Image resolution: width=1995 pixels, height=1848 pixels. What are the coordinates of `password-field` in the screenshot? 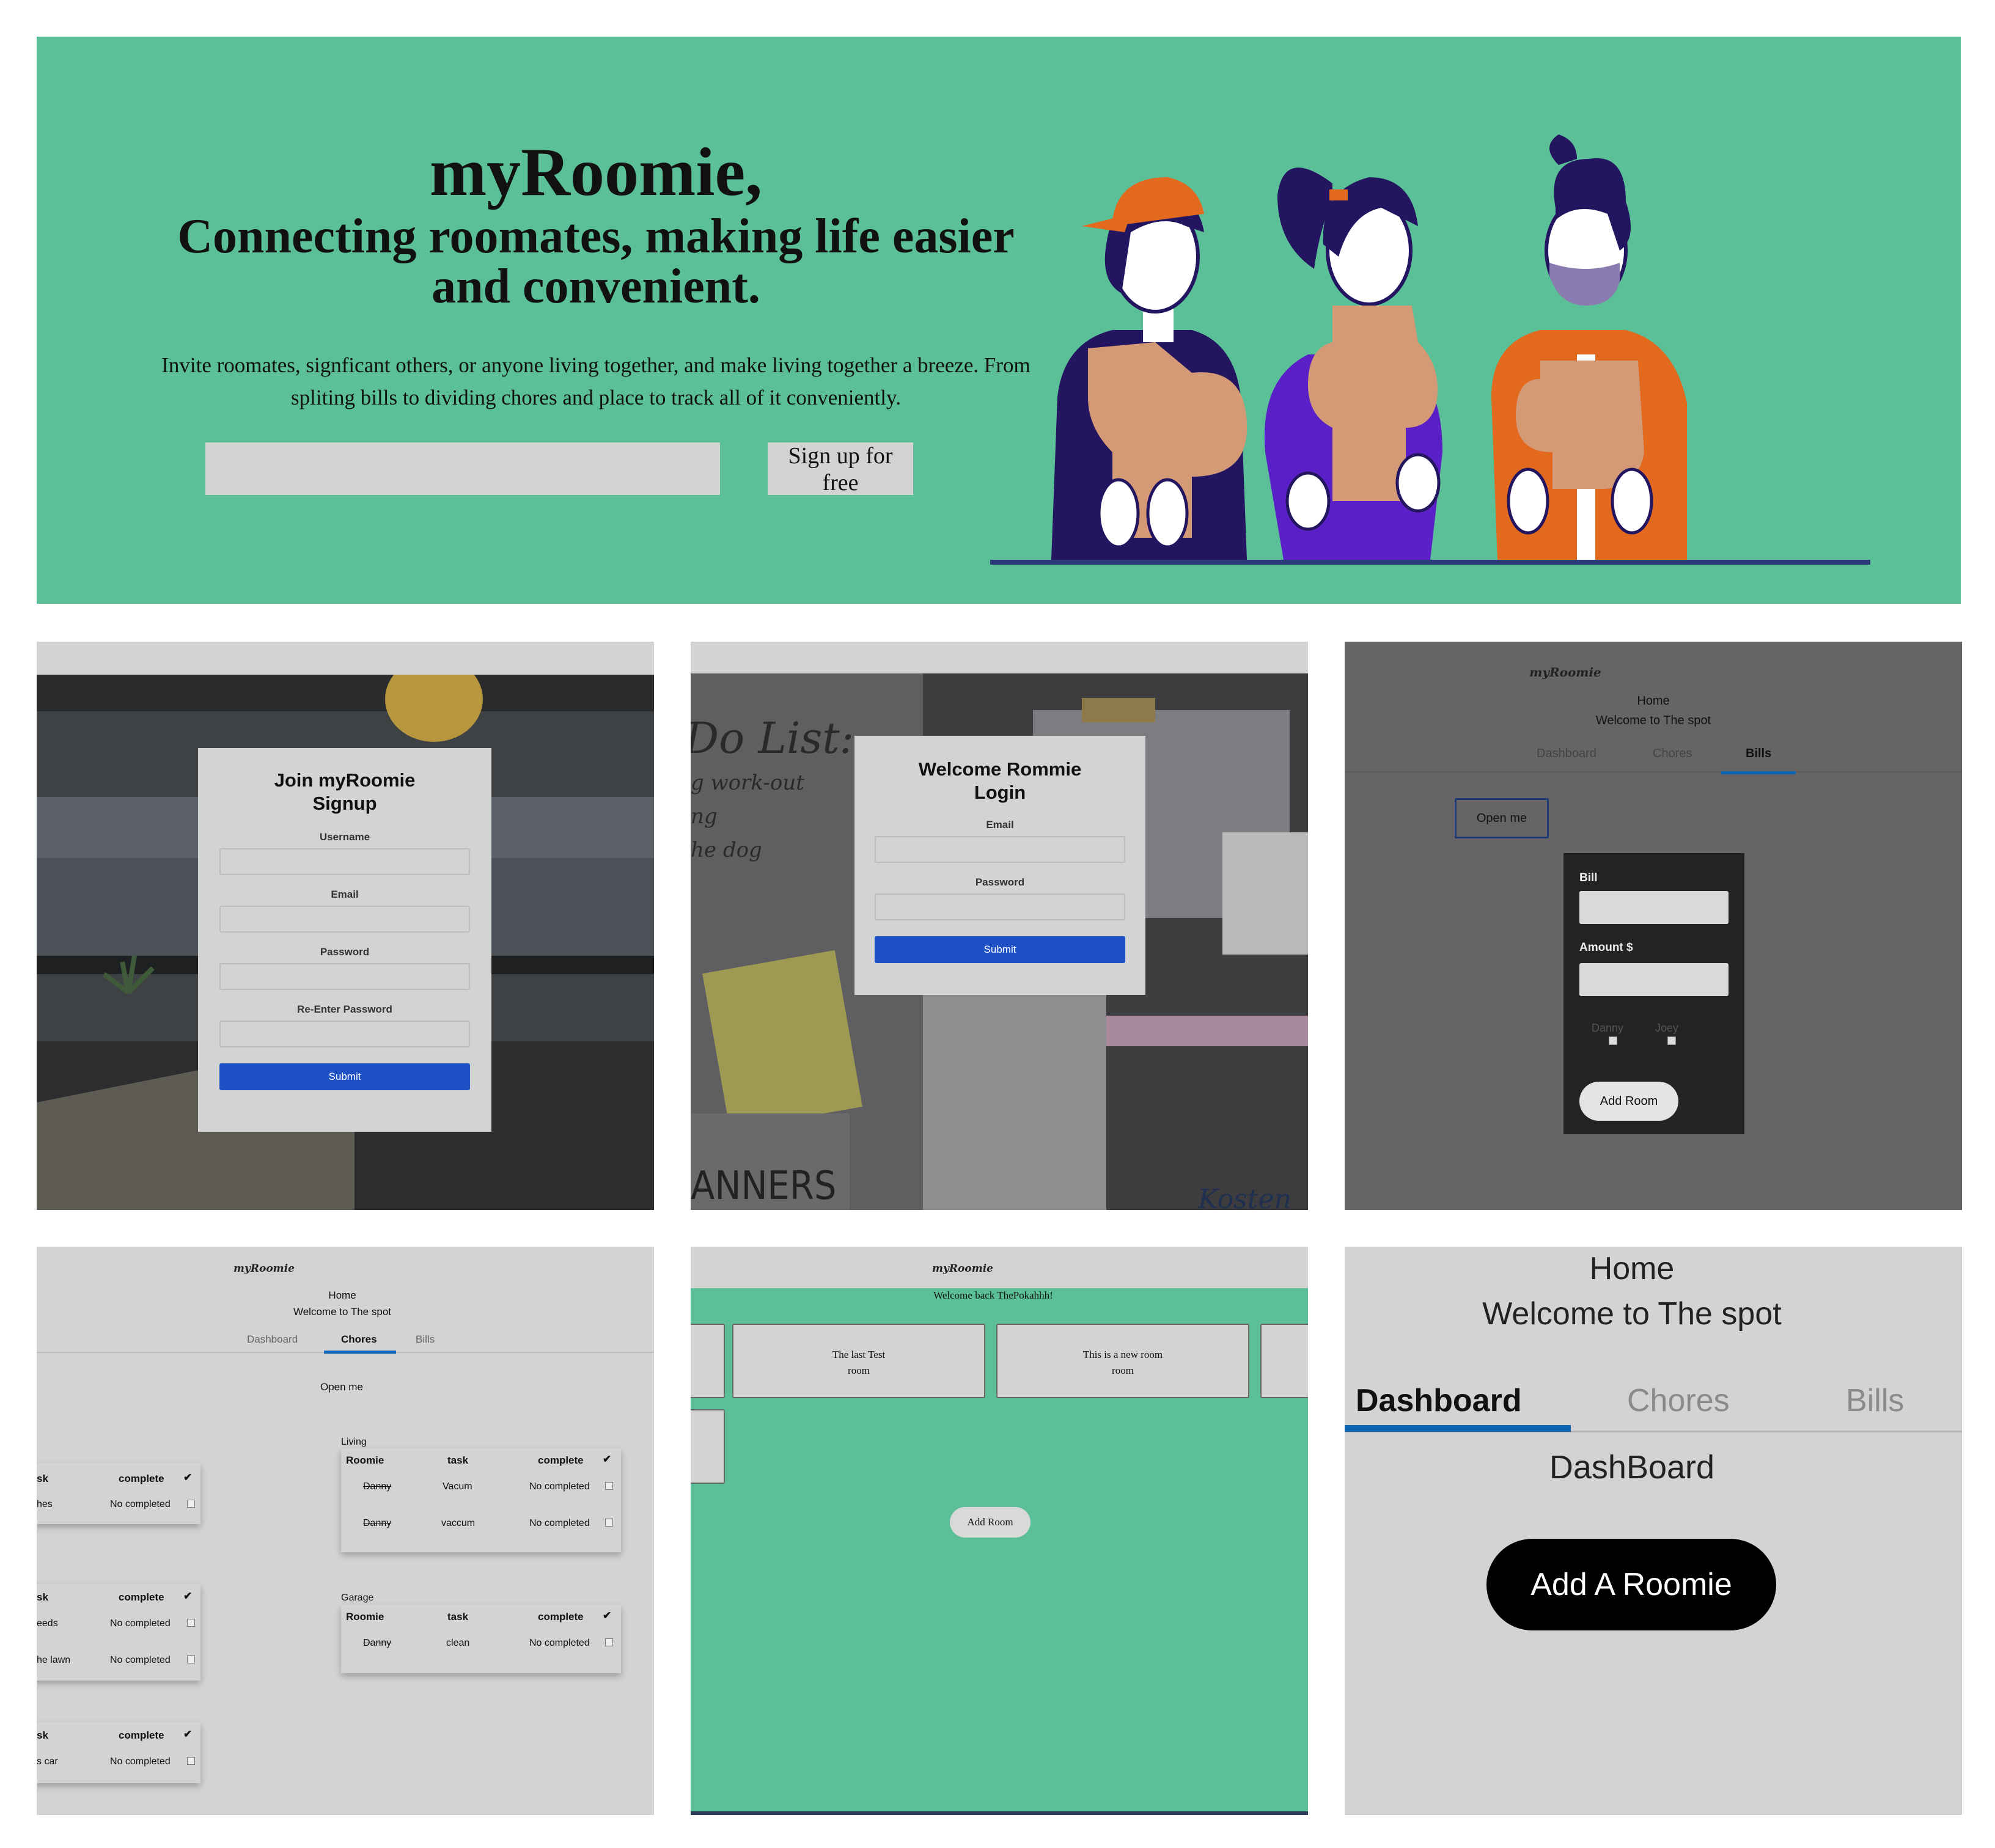 It's located at (344, 977).